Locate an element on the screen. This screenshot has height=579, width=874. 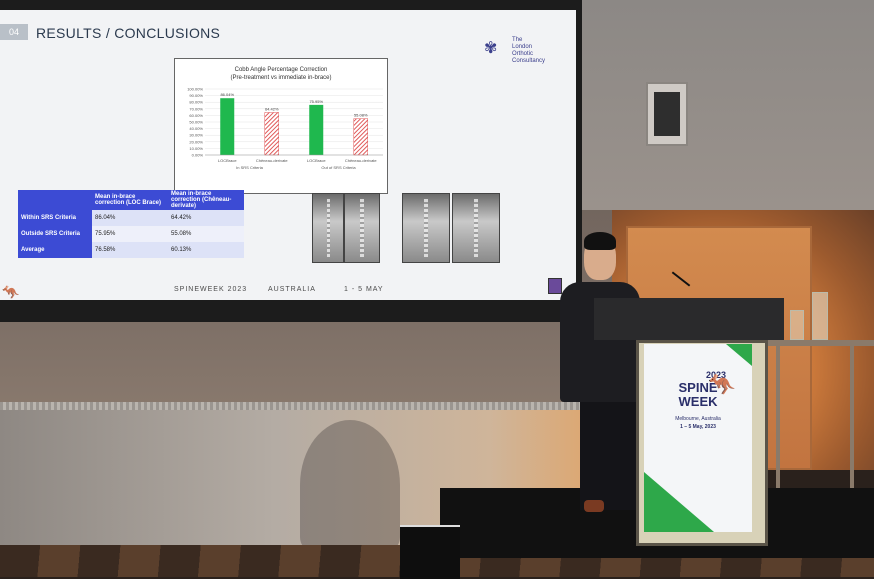
y-tick-label: 50.00% is located at coordinates (196, 122).